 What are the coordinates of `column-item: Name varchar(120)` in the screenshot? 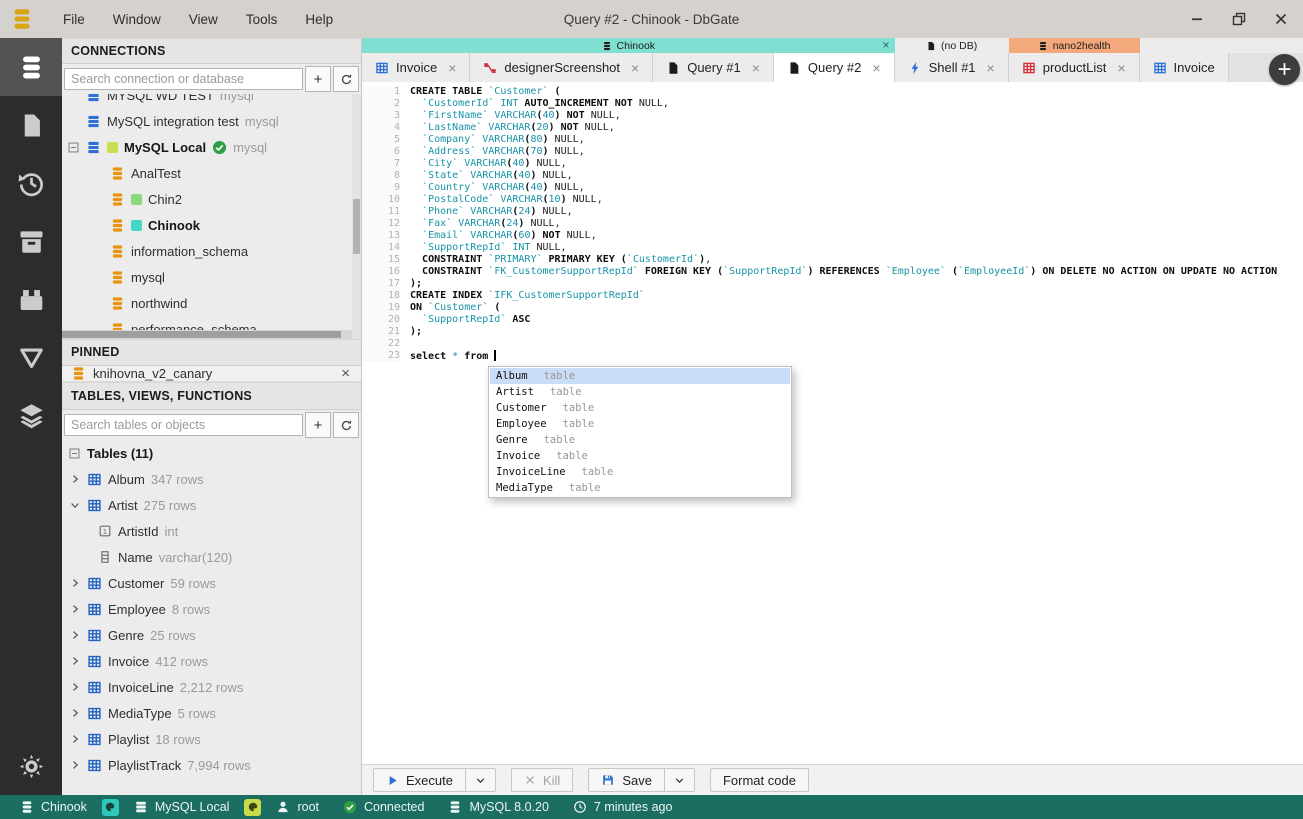 It's located at (211, 557).